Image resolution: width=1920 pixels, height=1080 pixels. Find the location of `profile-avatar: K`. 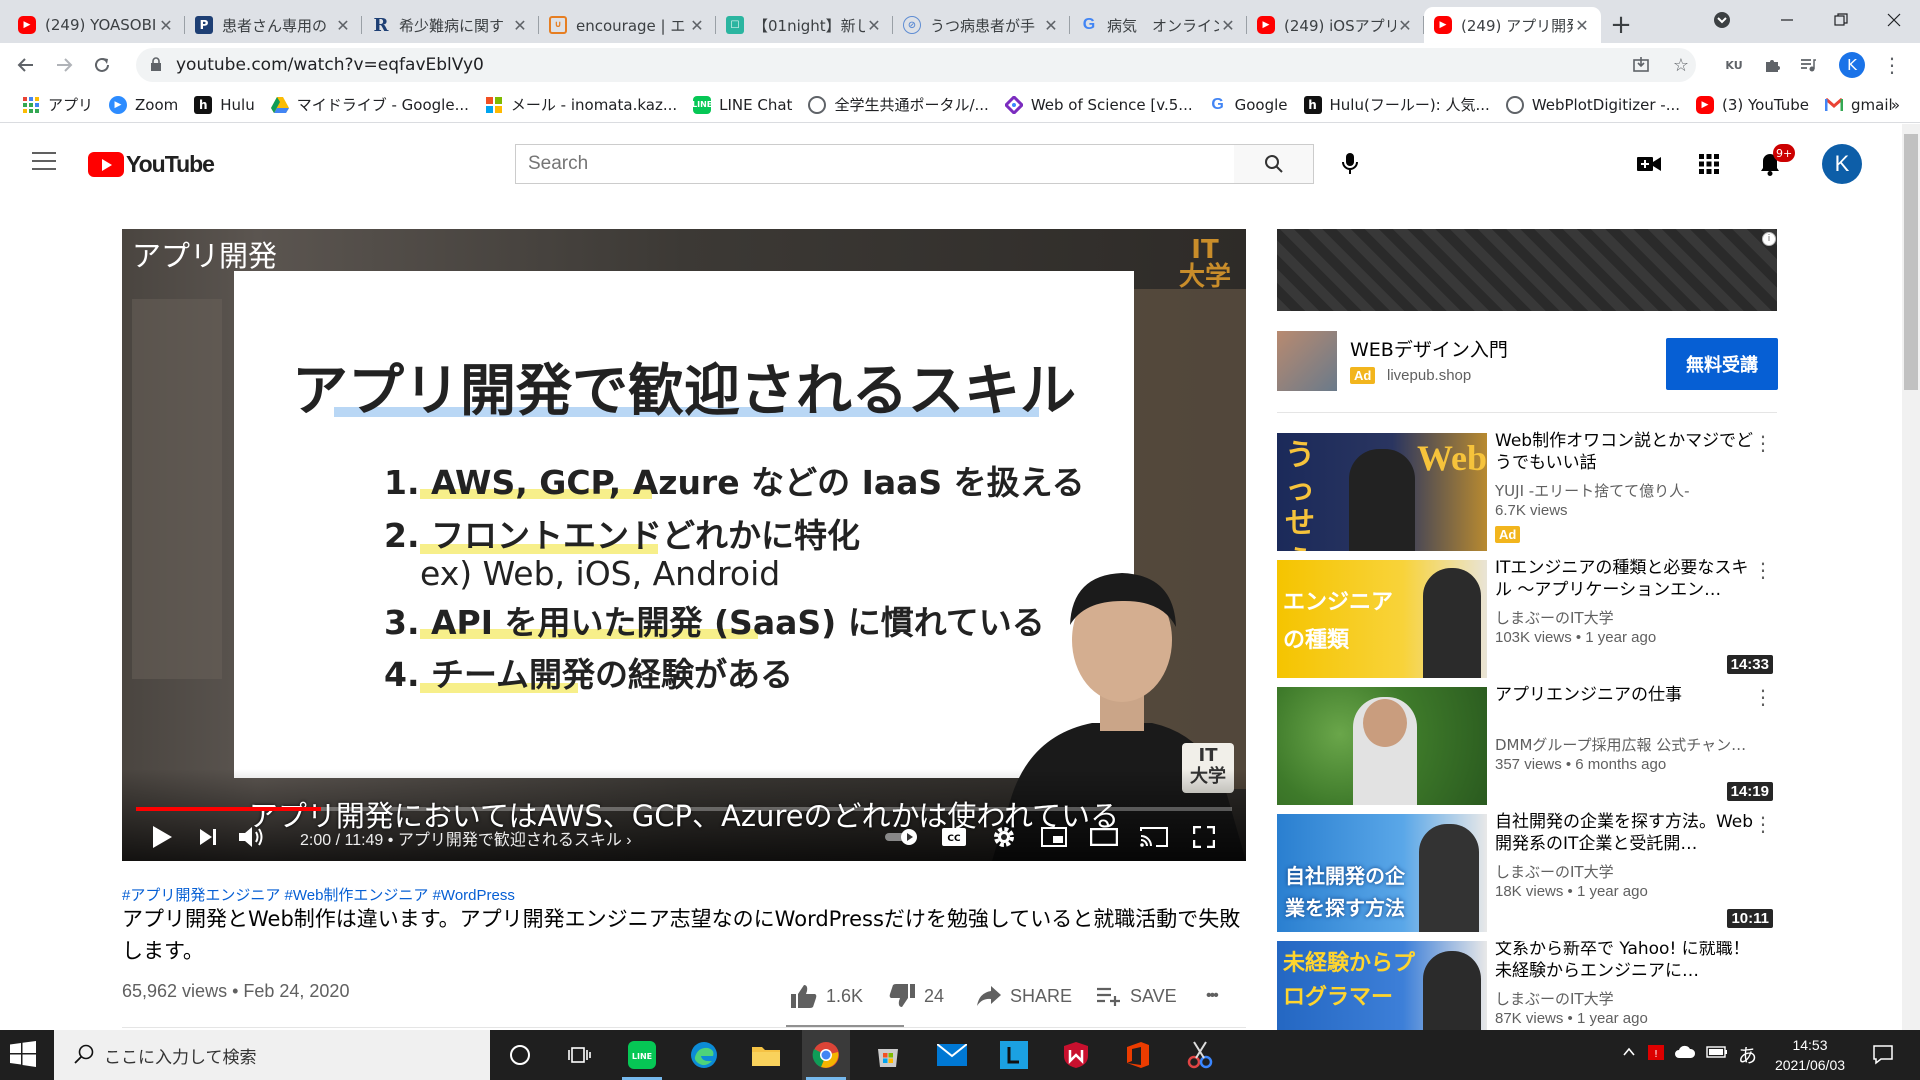

profile-avatar: K is located at coordinates (1852, 65).